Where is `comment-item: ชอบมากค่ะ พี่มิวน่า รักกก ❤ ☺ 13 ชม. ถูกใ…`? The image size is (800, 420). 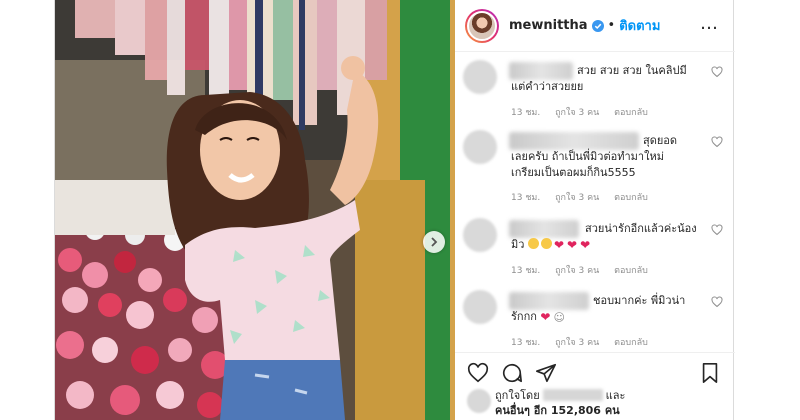
comment-item: ชอบมากค่ะ พี่มิวน่า รักกก ❤ ☺ 13 ชม. ถูกใ… is located at coordinates (593, 320).